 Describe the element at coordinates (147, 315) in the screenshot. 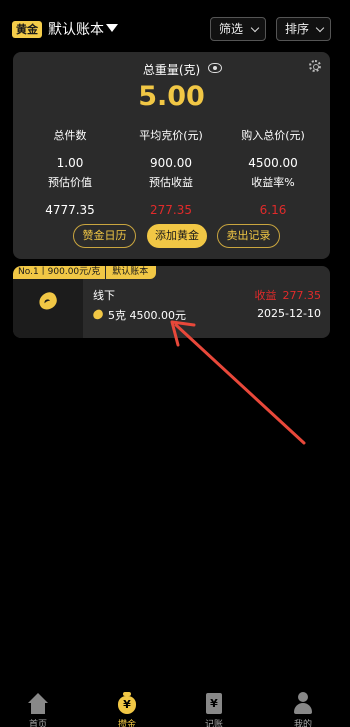

I see `item-weight-price: 5克 4500.00元` at that location.